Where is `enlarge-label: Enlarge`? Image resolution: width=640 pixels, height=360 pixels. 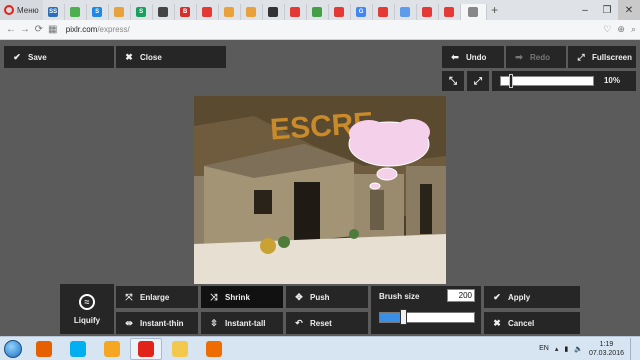 enlarge-label: Enlarge is located at coordinates (155, 297).